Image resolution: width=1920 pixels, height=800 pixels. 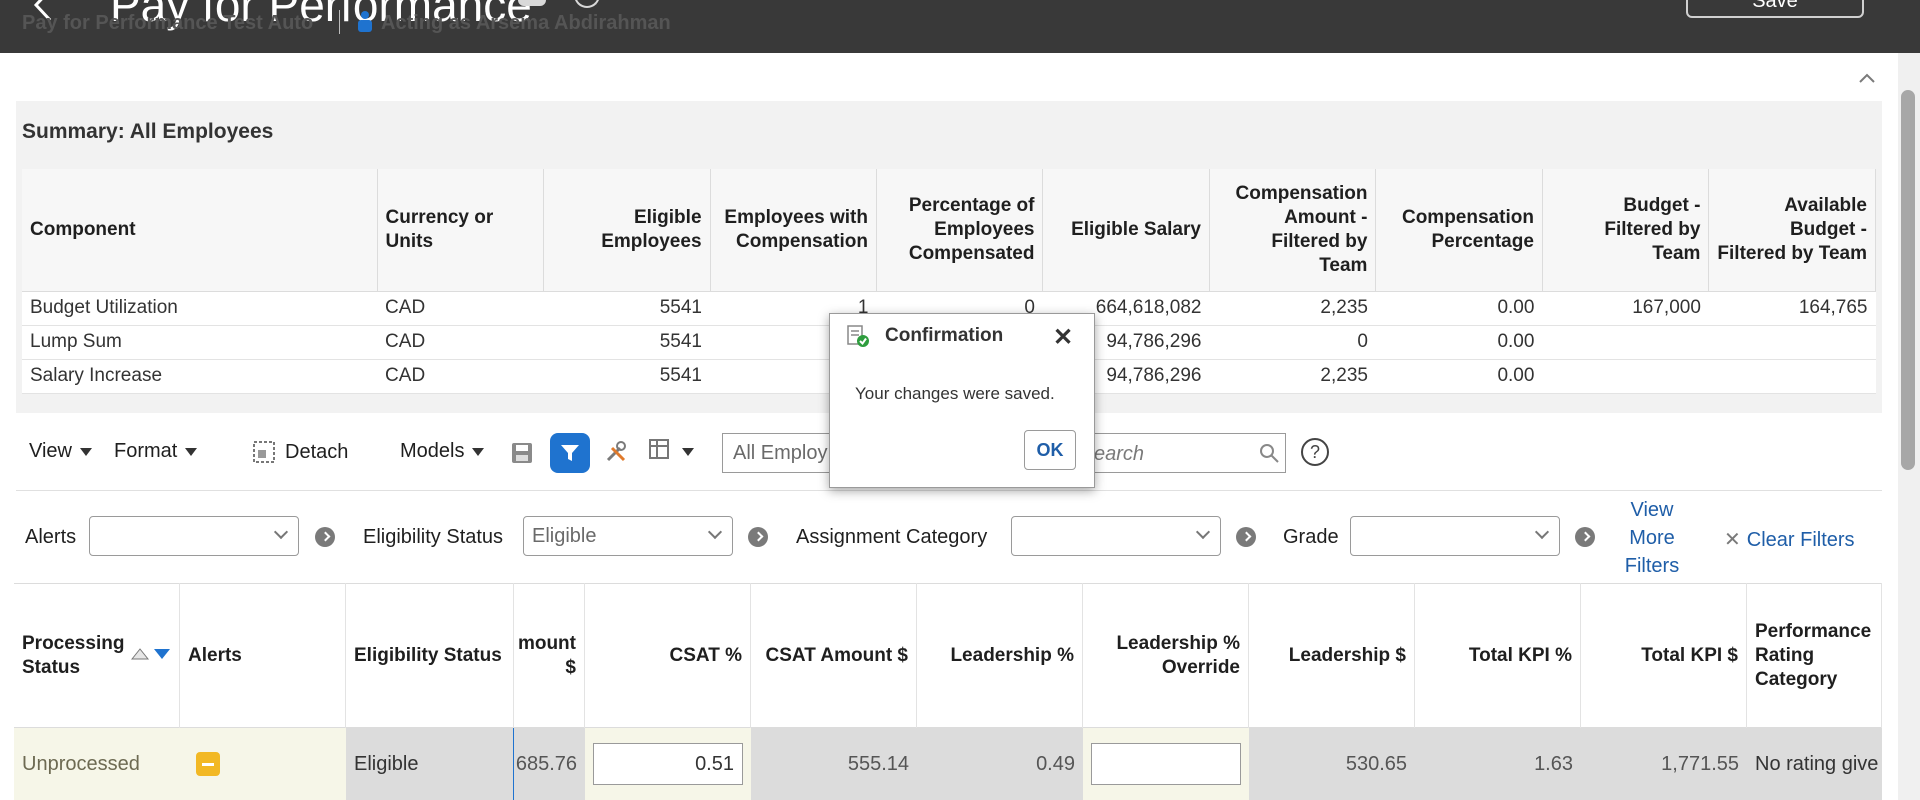 I want to click on person-icon, so click(x=365, y=21).